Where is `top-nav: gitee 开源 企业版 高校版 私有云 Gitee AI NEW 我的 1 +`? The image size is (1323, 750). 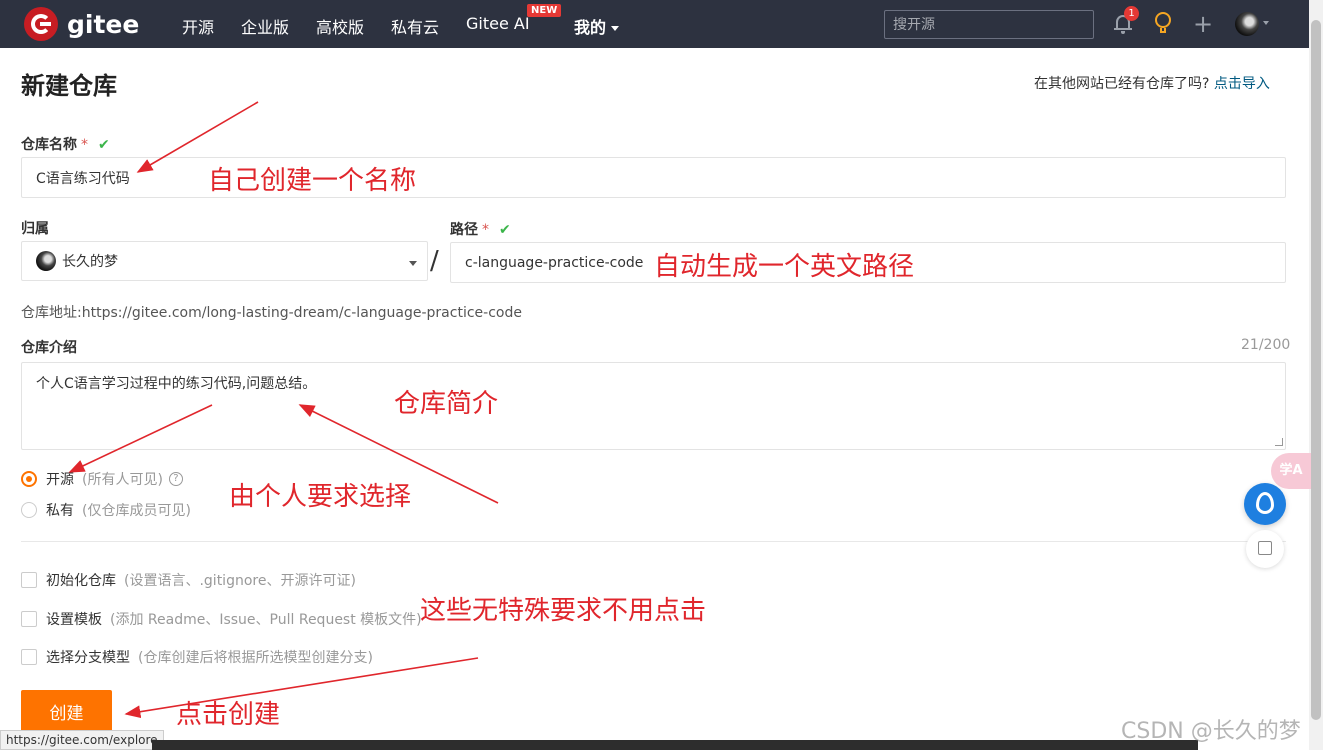 top-nav: gitee 开源 企业版 高校版 私有云 Gitee AI NEW 我的 1 + is located at coordinates (655, 24).